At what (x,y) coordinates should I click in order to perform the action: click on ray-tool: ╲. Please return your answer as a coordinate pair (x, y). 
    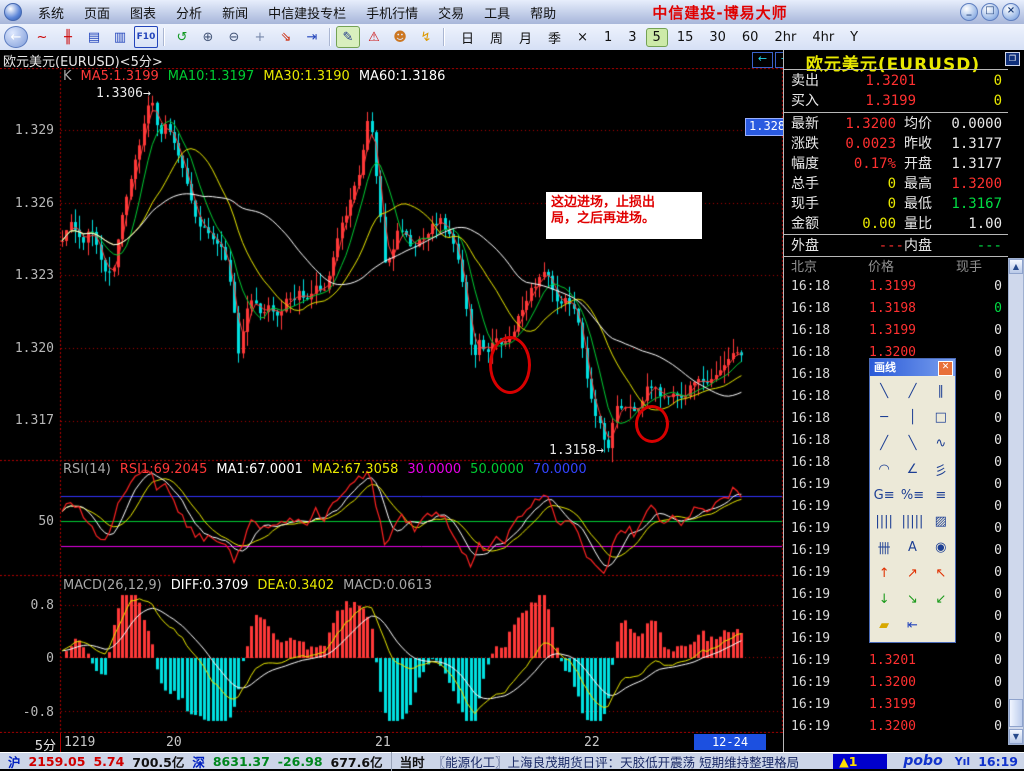
    Looking at the image, I should click on (912, 443).